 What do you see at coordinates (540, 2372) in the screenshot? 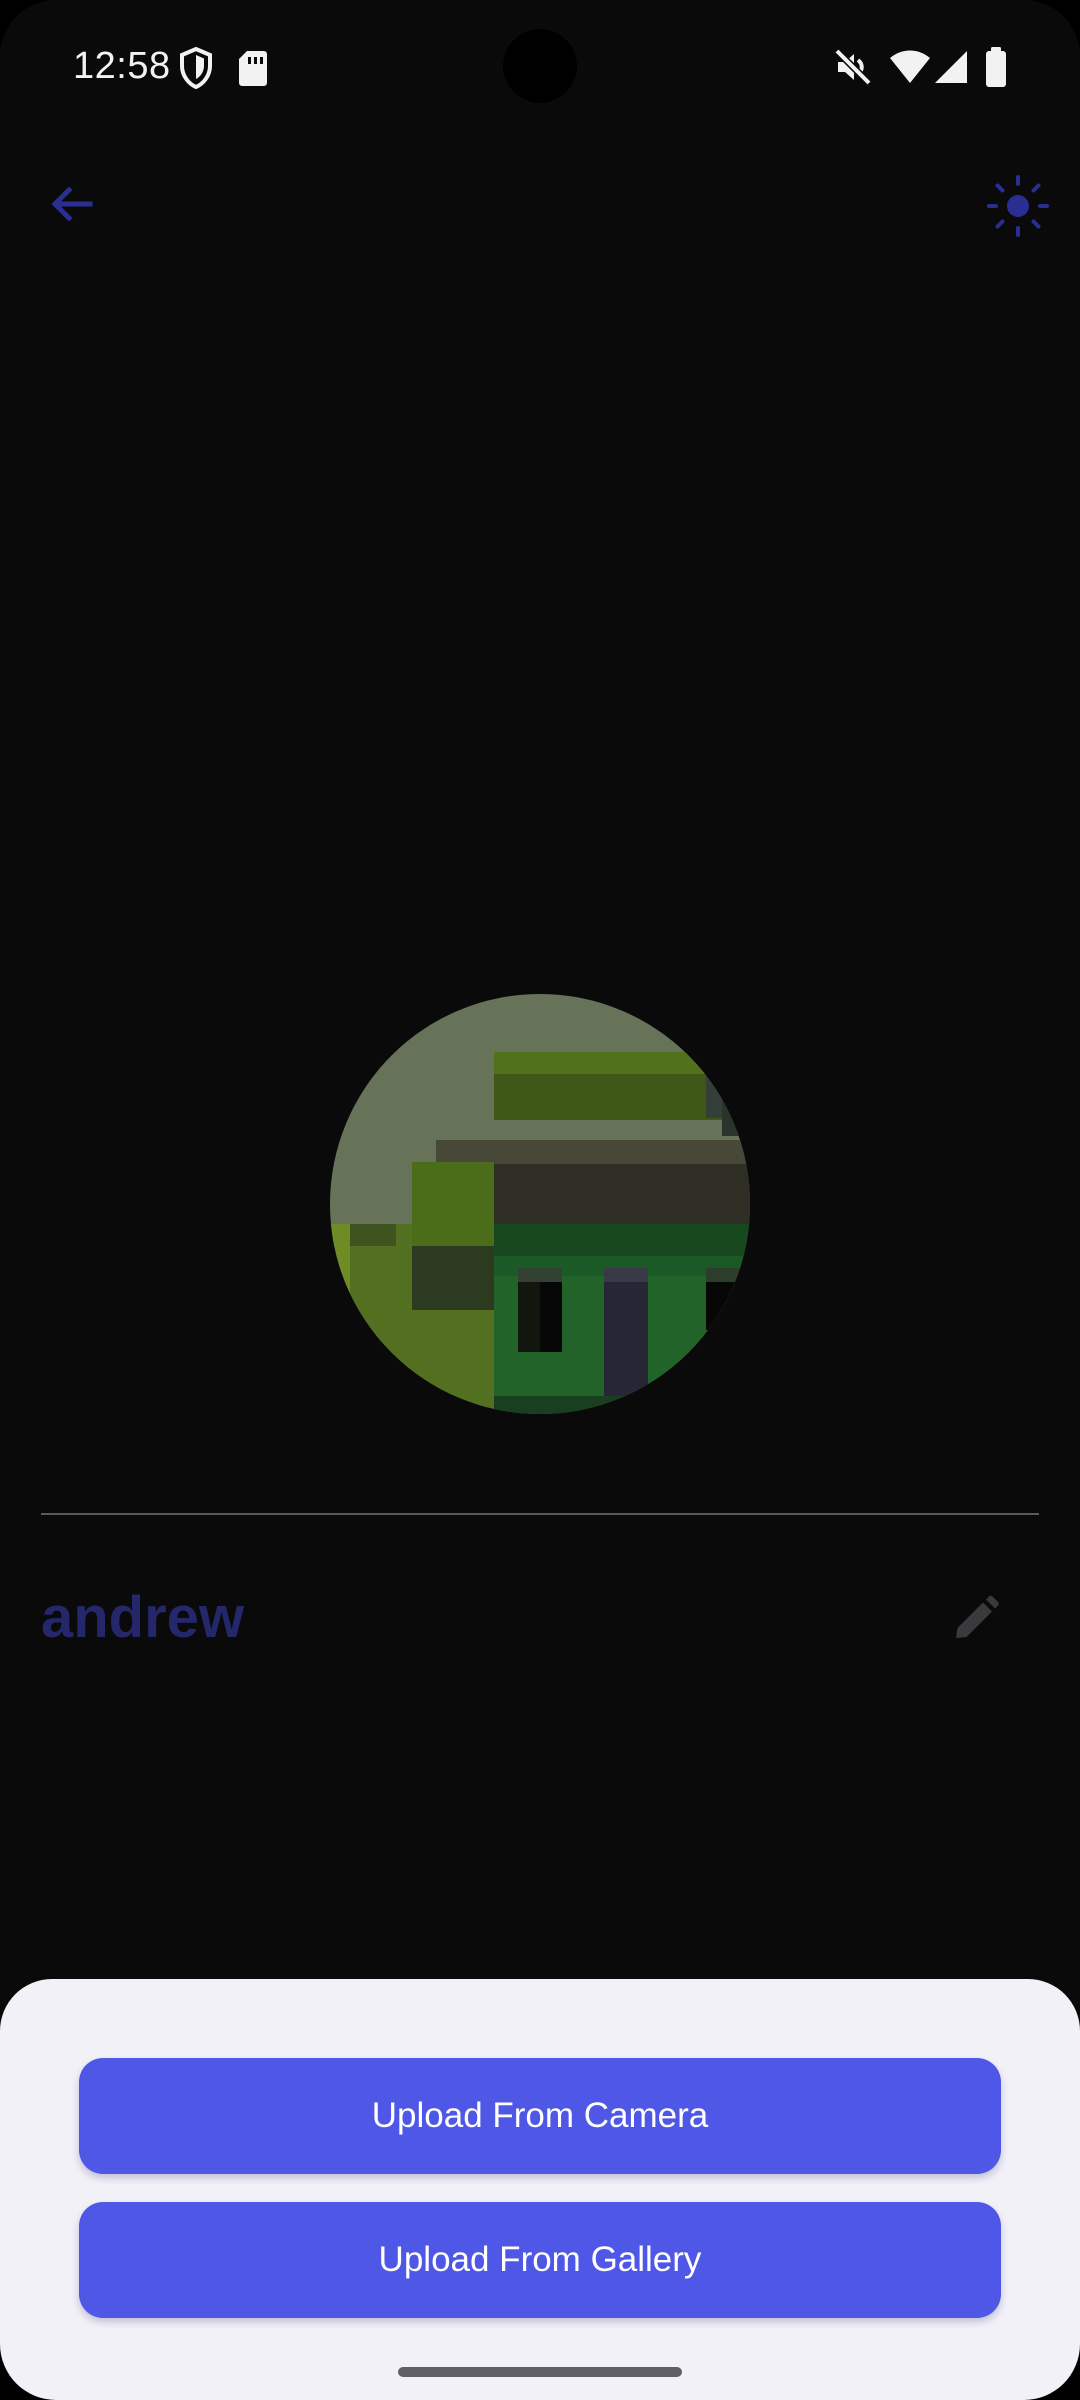
I see `home-gesture-indicator` at bounding box center [540, 2372].